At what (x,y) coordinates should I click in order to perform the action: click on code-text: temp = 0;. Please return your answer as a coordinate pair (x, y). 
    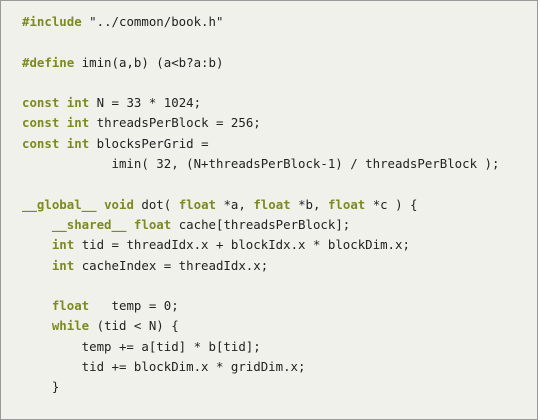
    Looking at the image, I should click on (134, 306).